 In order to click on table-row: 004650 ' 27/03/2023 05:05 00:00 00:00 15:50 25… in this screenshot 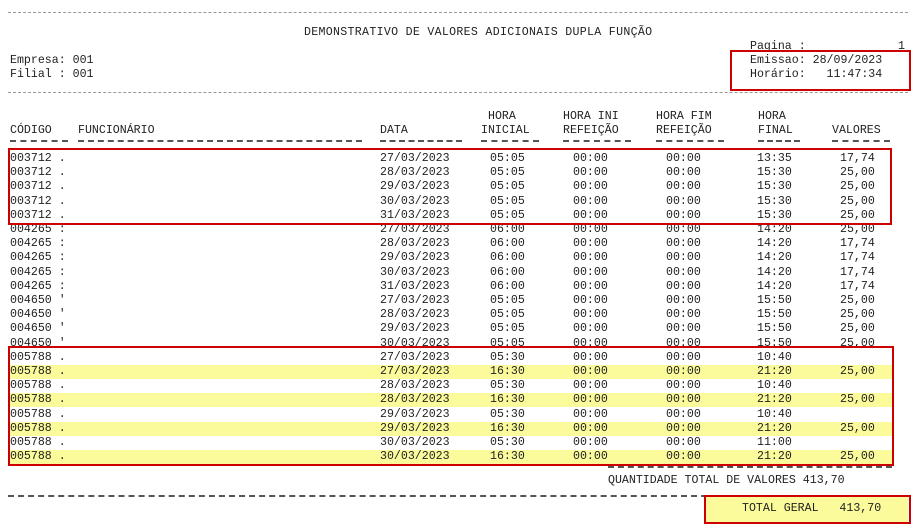, I will do `click(450, 301)`.